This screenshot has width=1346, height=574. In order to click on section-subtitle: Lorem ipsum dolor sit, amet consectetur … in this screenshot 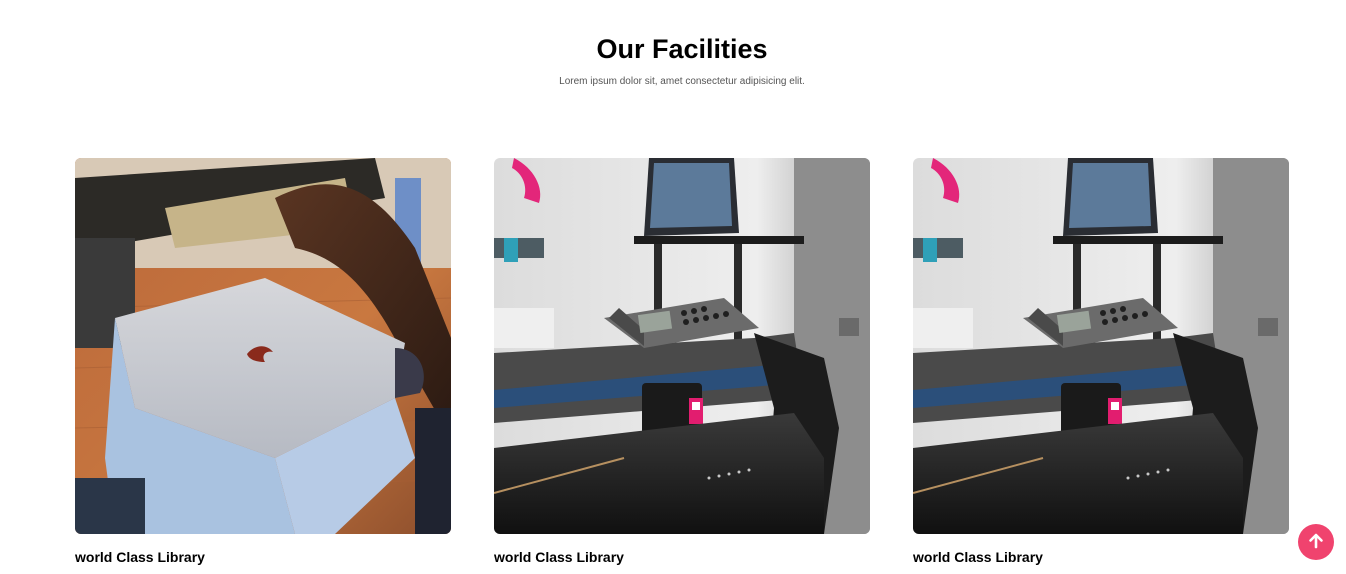, I will do `click(682, 81)`.